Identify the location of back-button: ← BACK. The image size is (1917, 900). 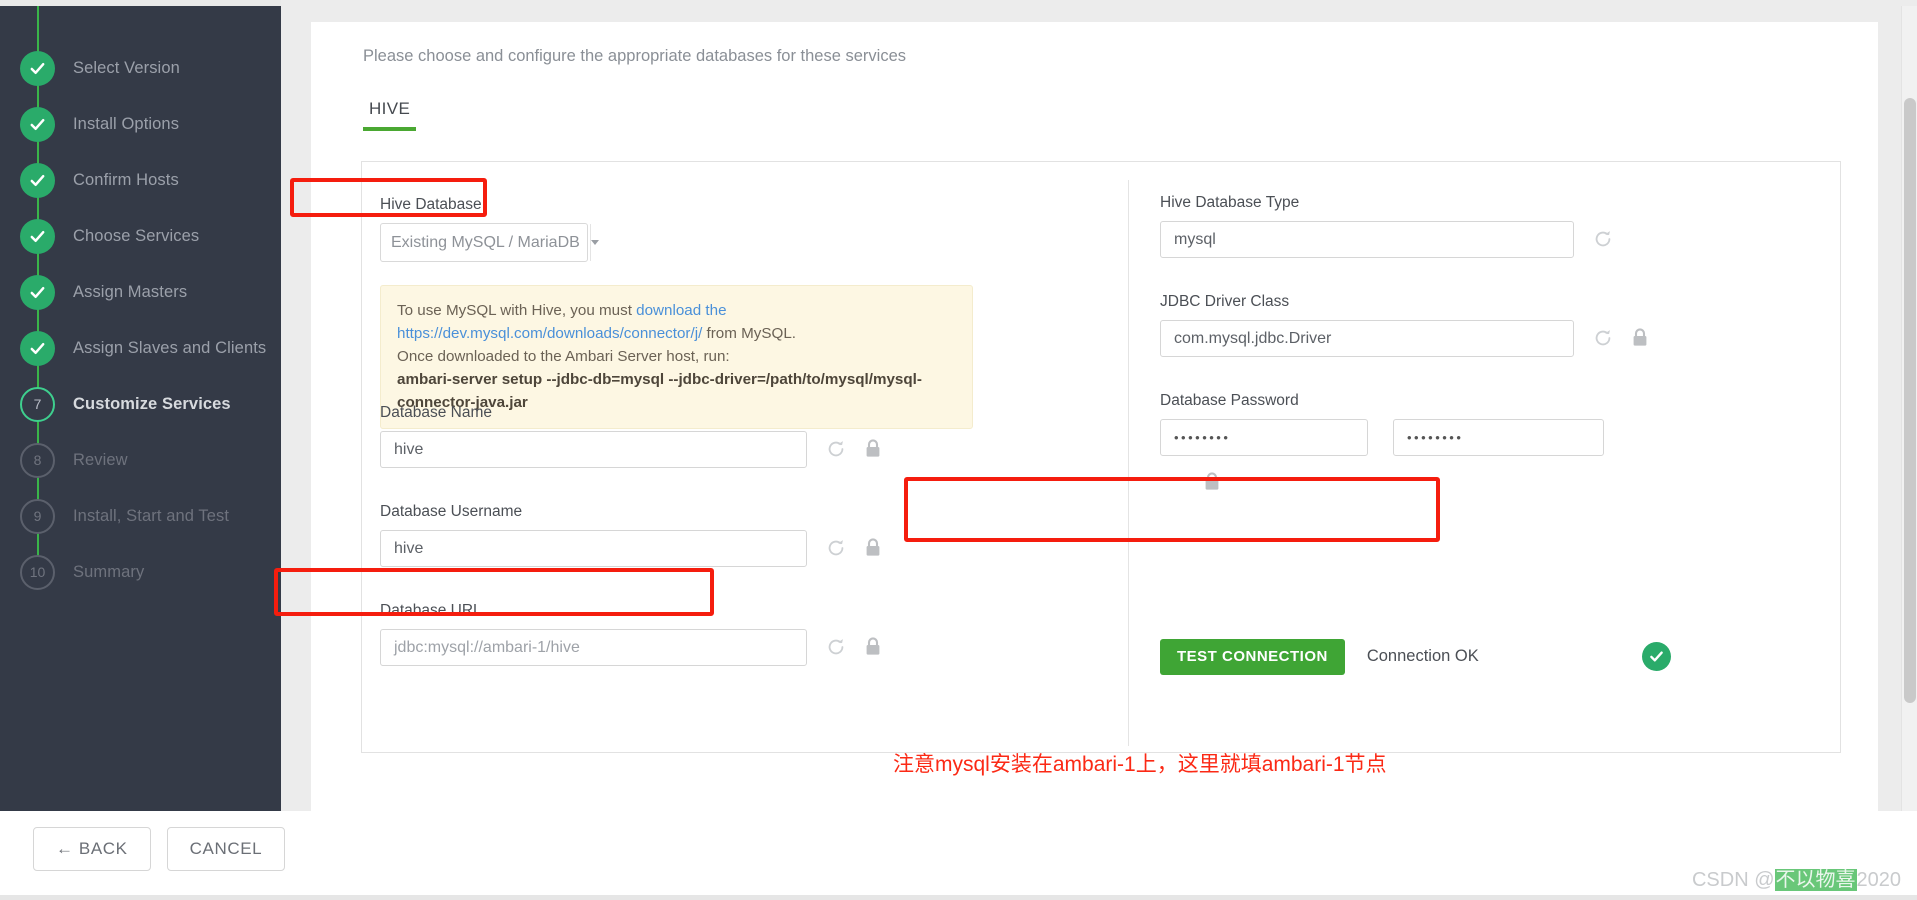
(92, 849).